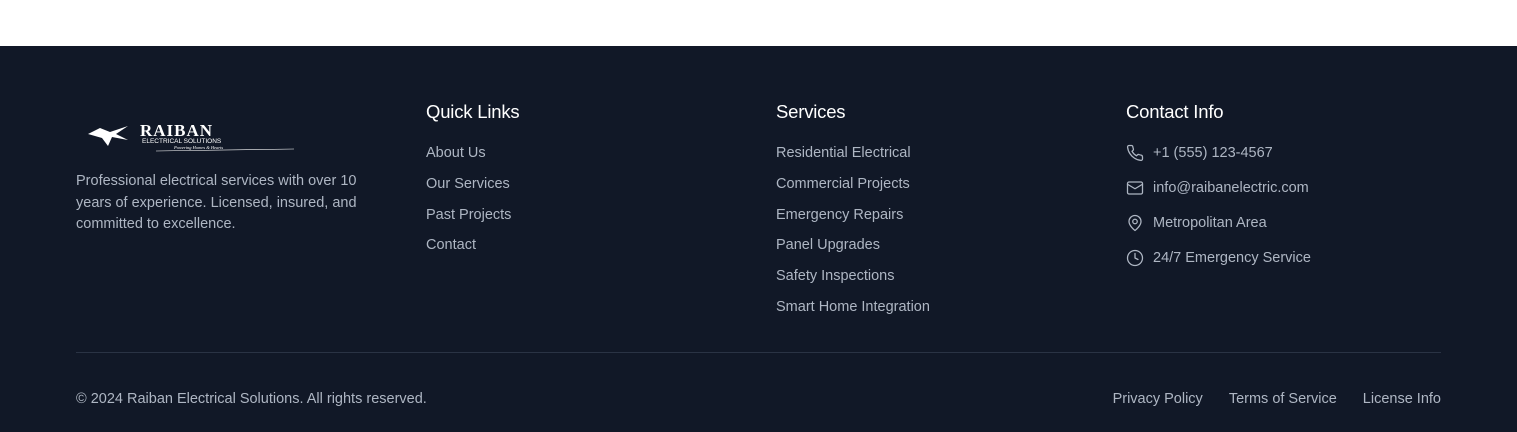 The width and height of the screenshot is (1517, 432). Describe the element at coordinates (1158, 399) in the screenshot. I see `privacy-policy-link: Privacy Policy` at that location.